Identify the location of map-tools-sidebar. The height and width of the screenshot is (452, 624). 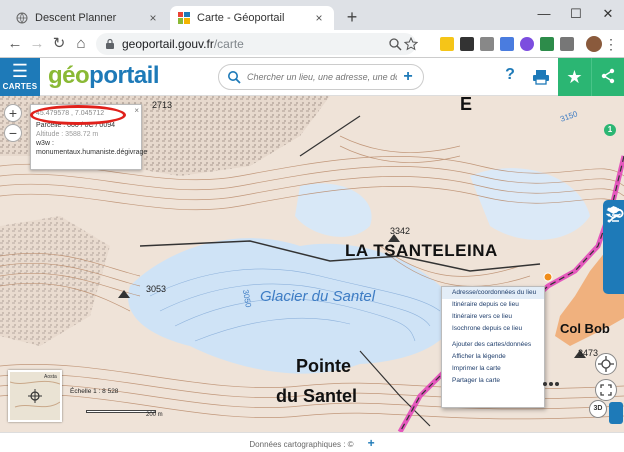
(613, 247).